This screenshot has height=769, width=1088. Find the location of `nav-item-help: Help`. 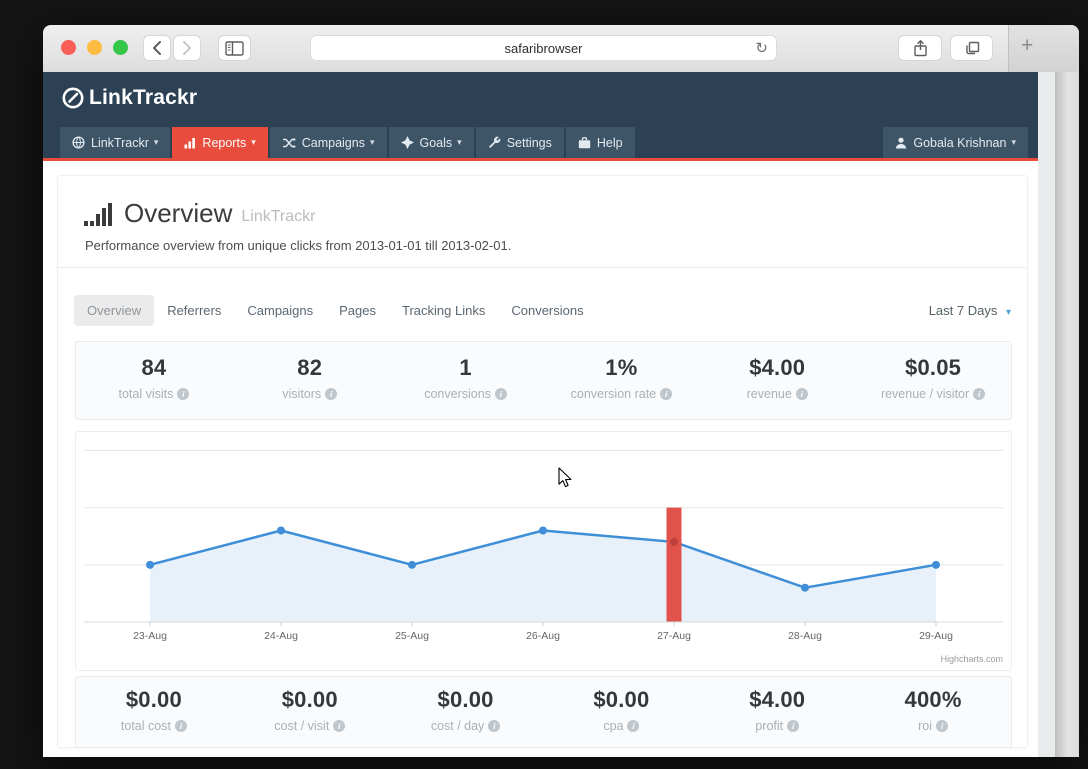

nav-item-help: Help is located at coordinates (600, 142).